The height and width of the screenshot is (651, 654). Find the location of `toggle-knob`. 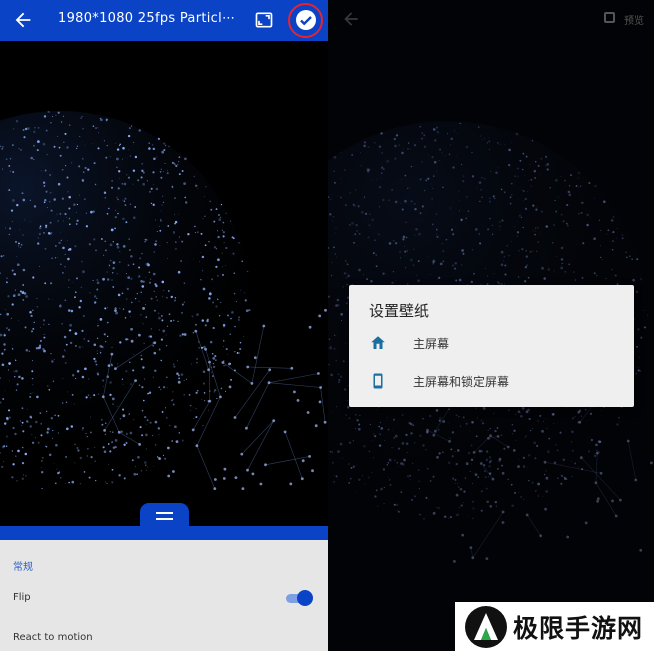

toggle-knob is located at coordinates (305, 598).